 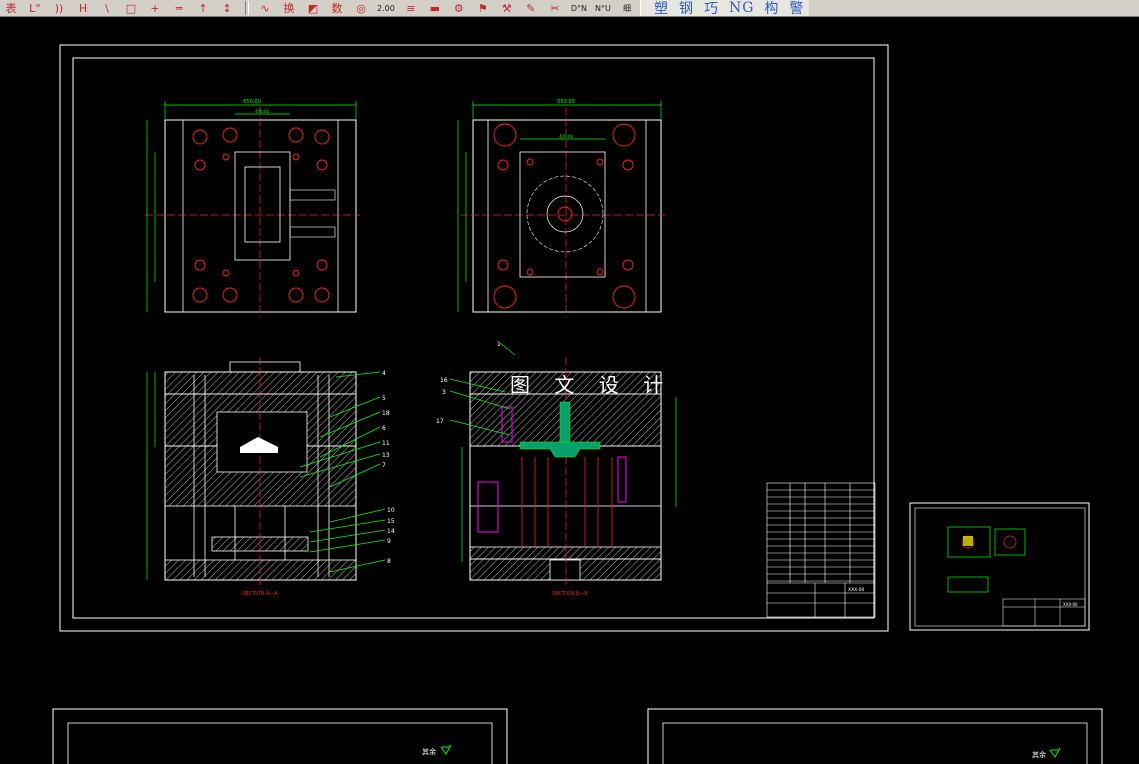 I want to click on section-b-label: SECTION B—B, so click(x=570, y=594).